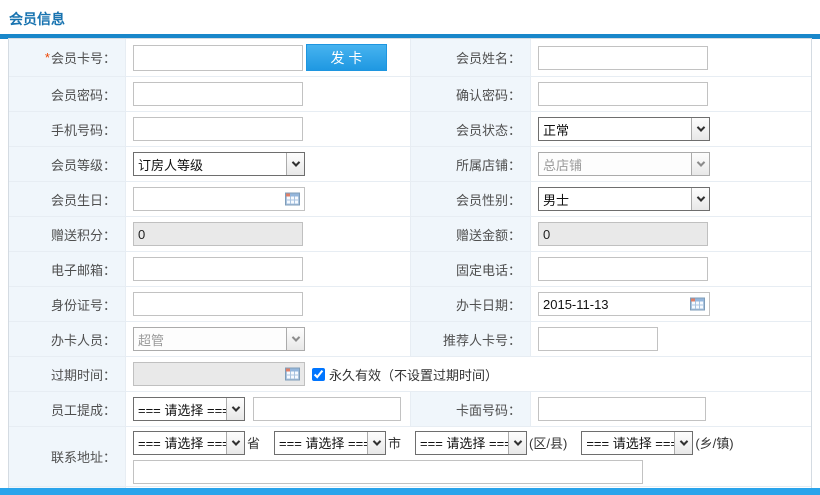 Image resolution: width=820 pixels, height=495 pixels. I want to click on permanent-valid-label: 永久有效（不设置过期时间）, so click(414, 375).